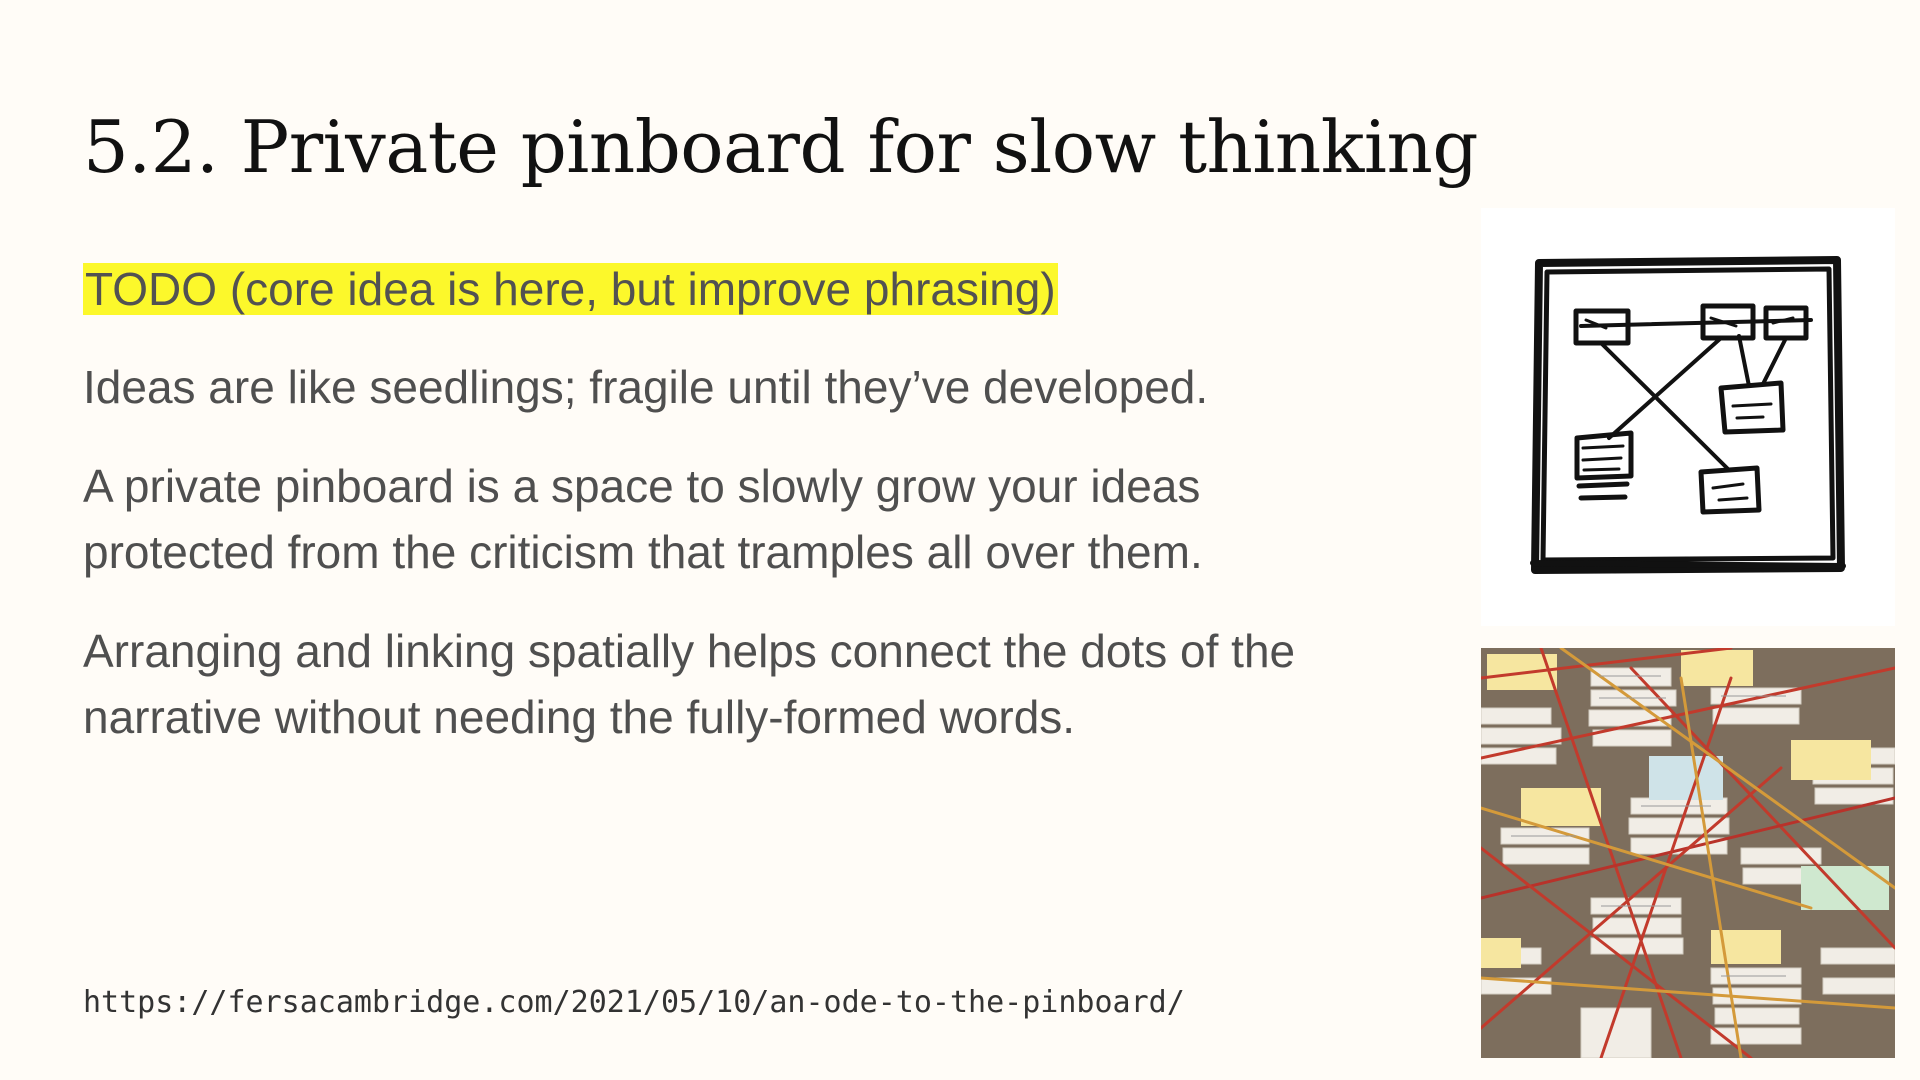 Image resolution: width=1920 pixels, height=1080 pixels. I want to click on pinboard-sketch-drawing, so click(1688, 415).